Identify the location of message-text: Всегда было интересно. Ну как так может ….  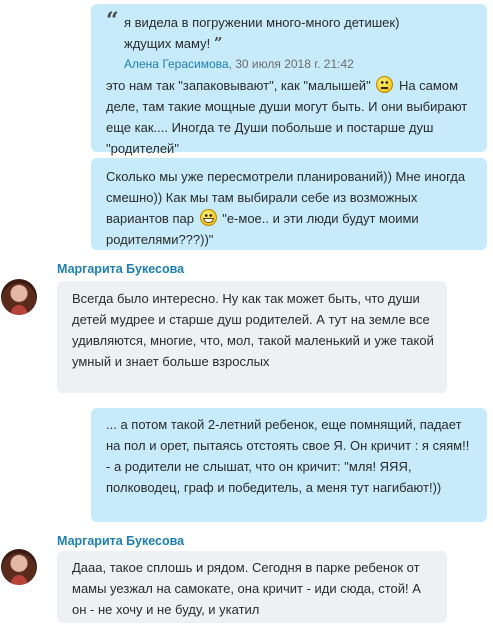
(253, 330).